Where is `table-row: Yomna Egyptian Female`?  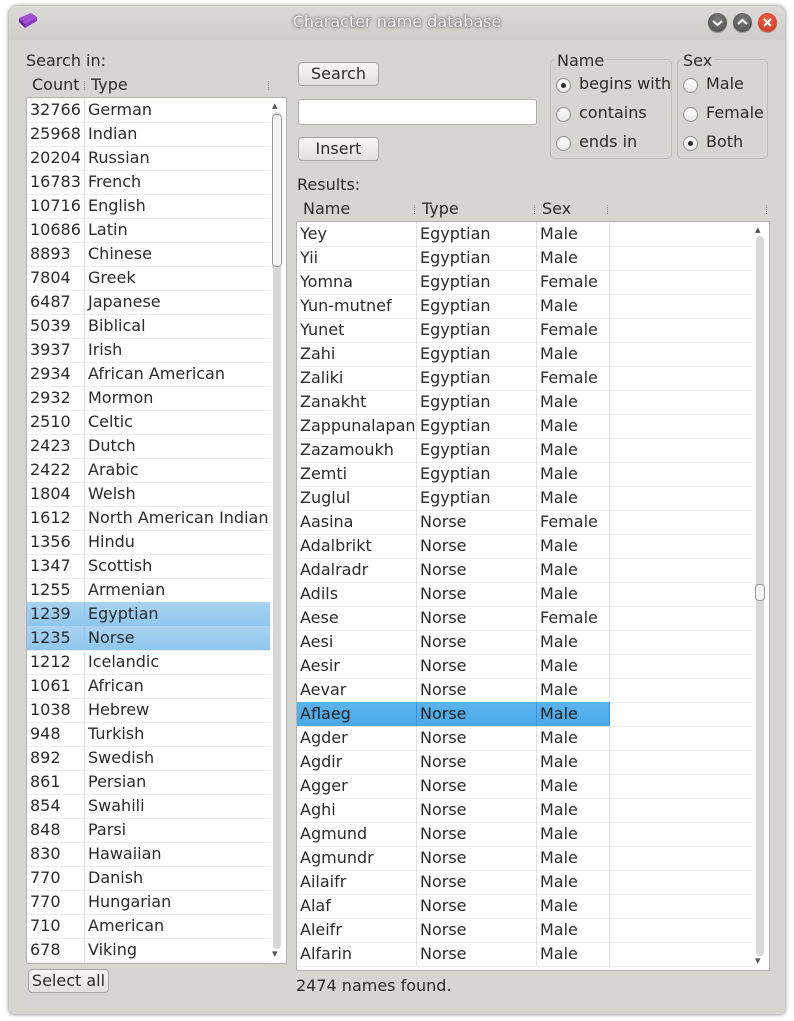 table-row: Yomna Egyptian Female is located at coordinates (525, 282).